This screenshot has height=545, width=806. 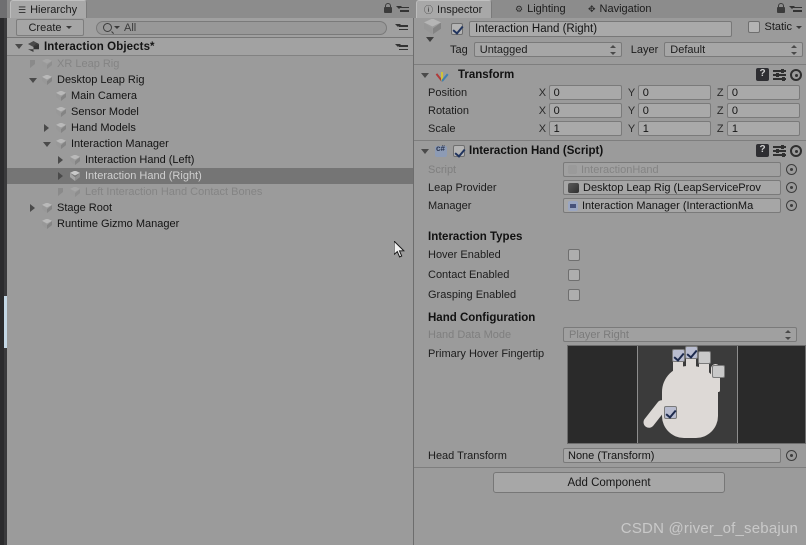 I want to click on transform-y-field: 1, so click(x=674, y=128).